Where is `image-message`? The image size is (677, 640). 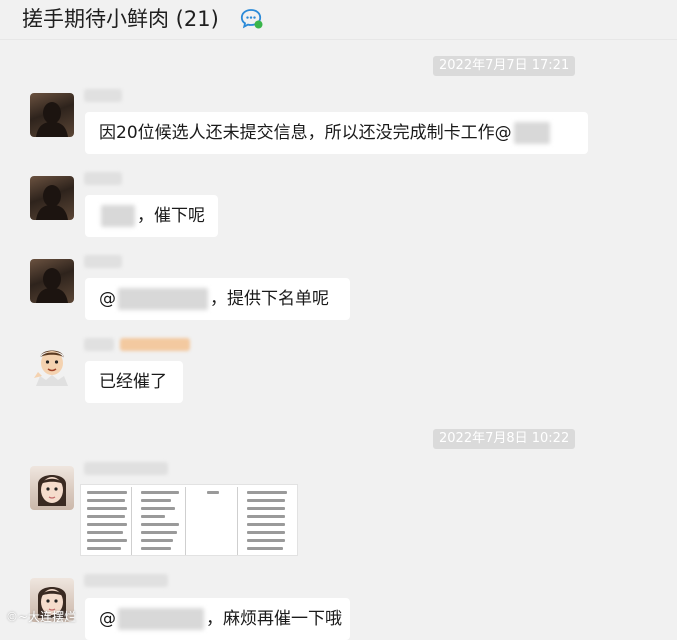
image-message is located at coordinates (189, 520).